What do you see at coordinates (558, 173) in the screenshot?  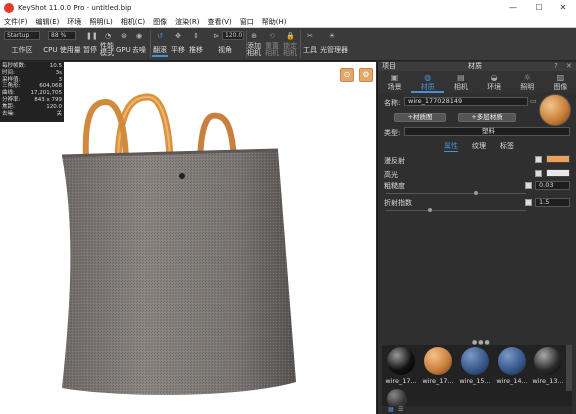 I see `specular-color-swatch` at bounding box center [558, 173].